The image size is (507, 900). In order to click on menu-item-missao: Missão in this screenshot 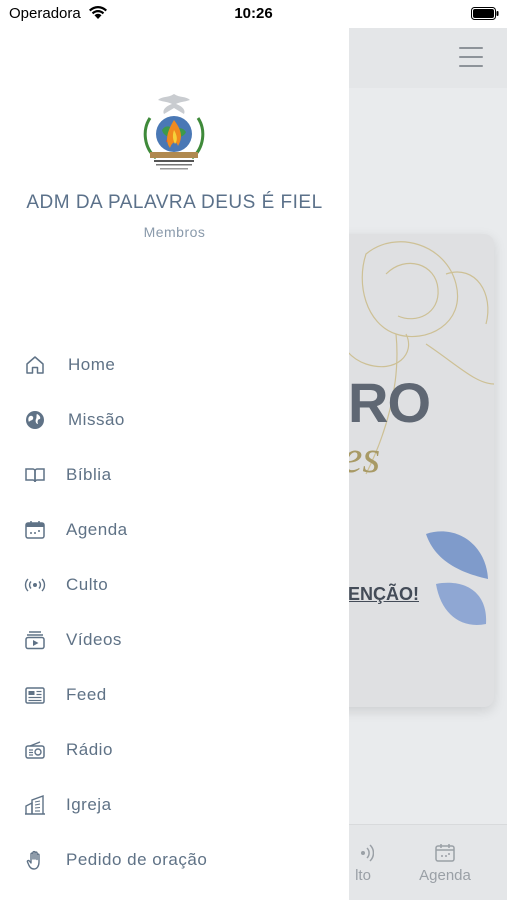, I will do `click(174, 420)`.